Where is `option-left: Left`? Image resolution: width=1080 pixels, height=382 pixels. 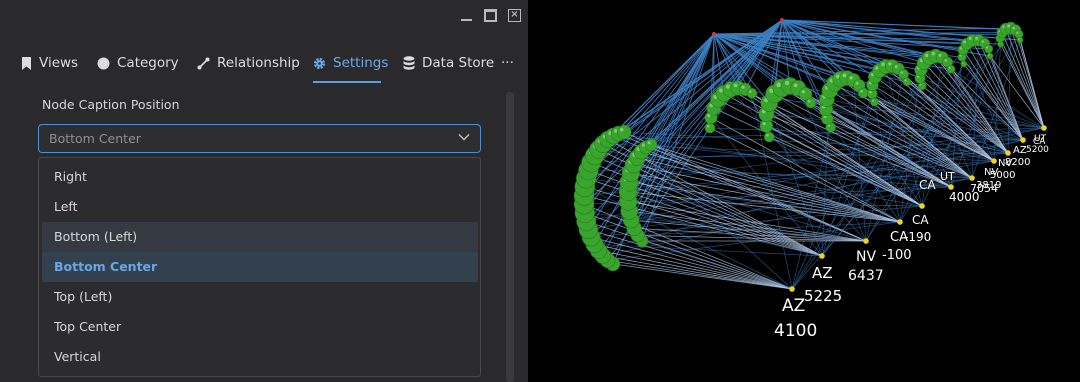
option-left: Left is located at coordinates (260, 207).